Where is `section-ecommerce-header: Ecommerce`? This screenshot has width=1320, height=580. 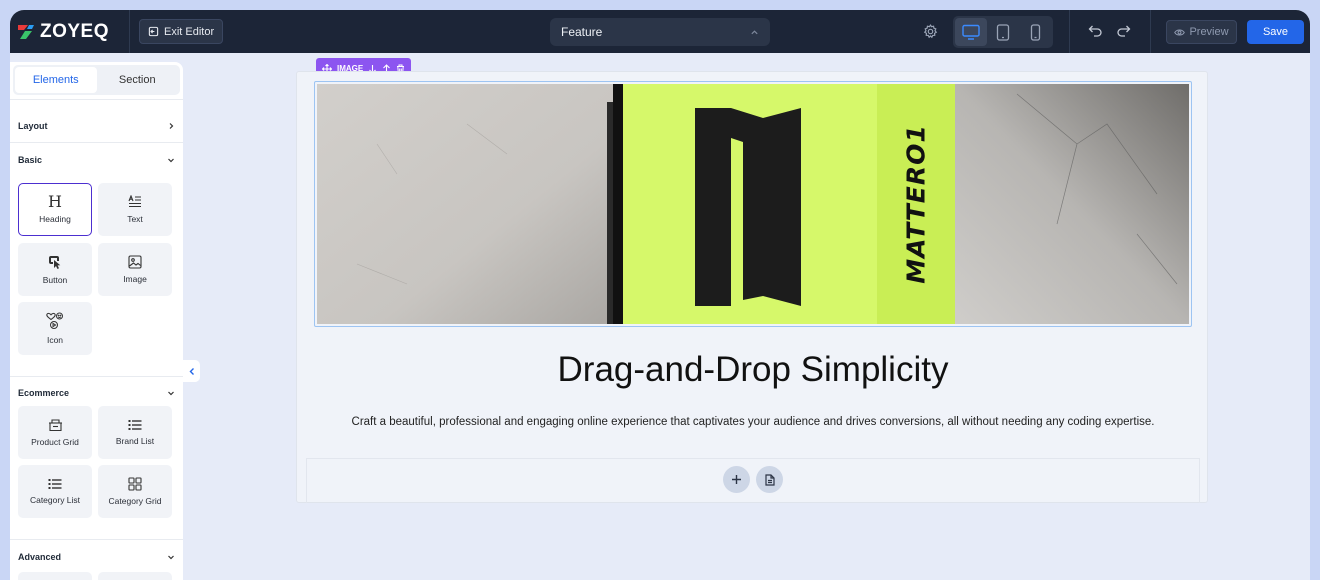 section-ecommerce-header: Ecommerce is located at coordinates (96, 393).